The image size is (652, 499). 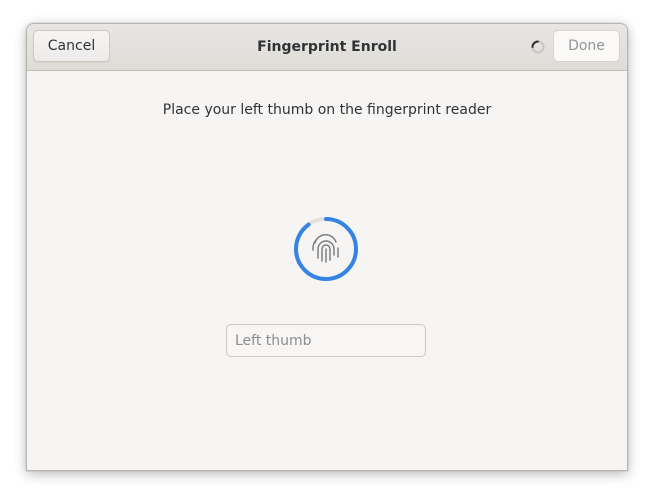 What do you see at coordinates (326, 340) in the screenshot?
I see `fingerprint-name-input` at bounding box center [326, 340].